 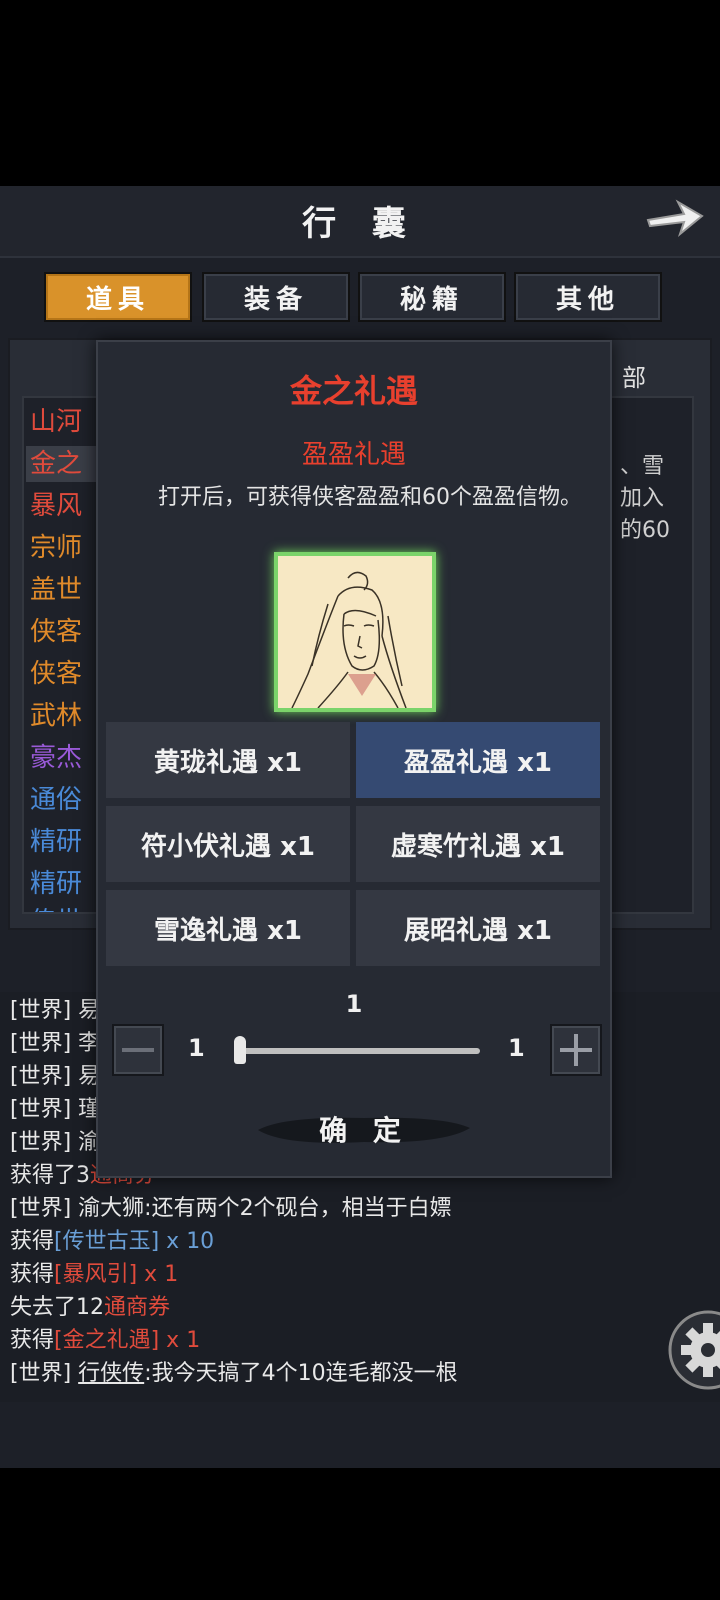 I want to click on quantity-slider, so click(x=358, y=1051).